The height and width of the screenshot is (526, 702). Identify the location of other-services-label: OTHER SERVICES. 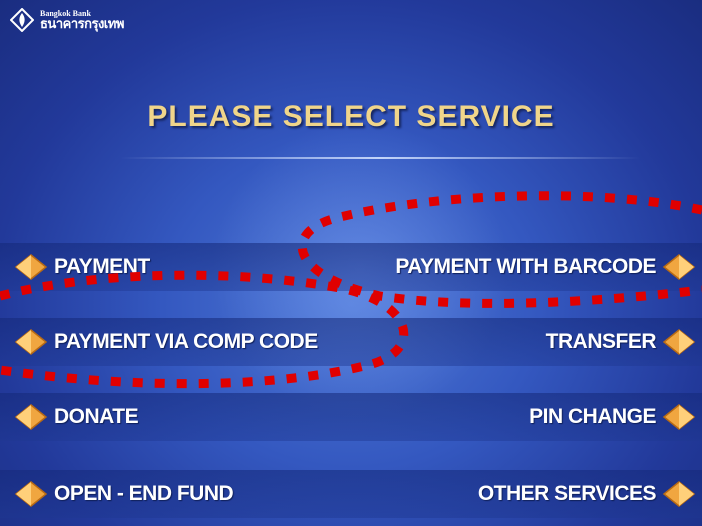
(567, 493).